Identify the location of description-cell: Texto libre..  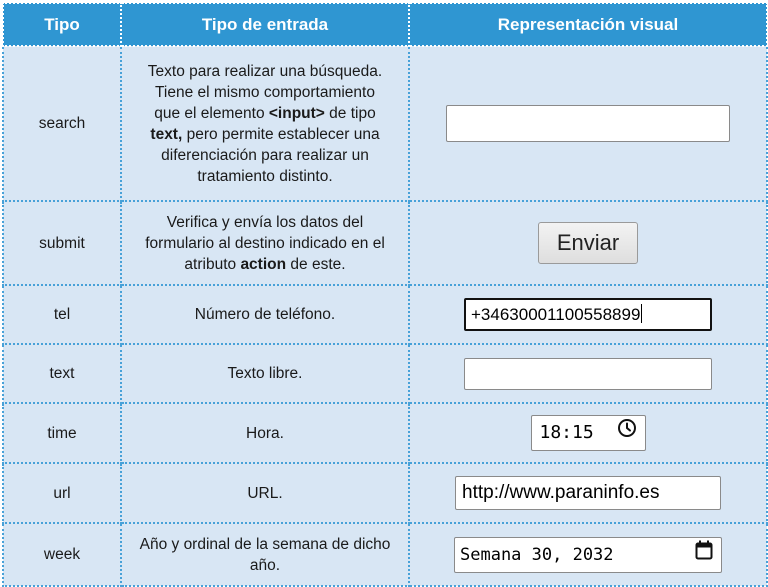
(265, 373).